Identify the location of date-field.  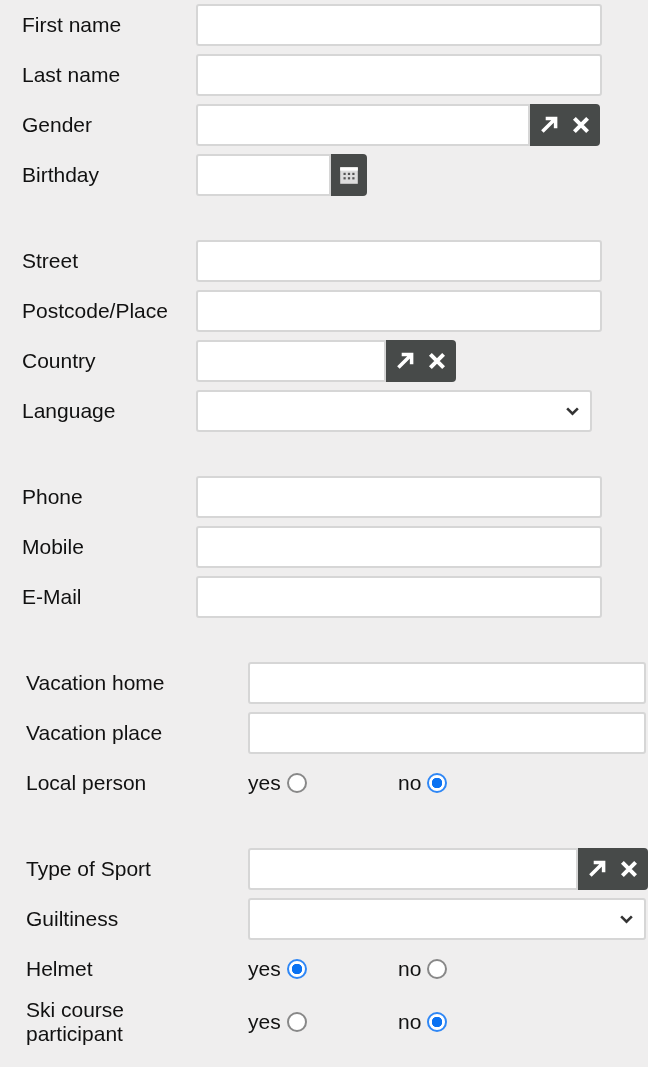
(263, 175).